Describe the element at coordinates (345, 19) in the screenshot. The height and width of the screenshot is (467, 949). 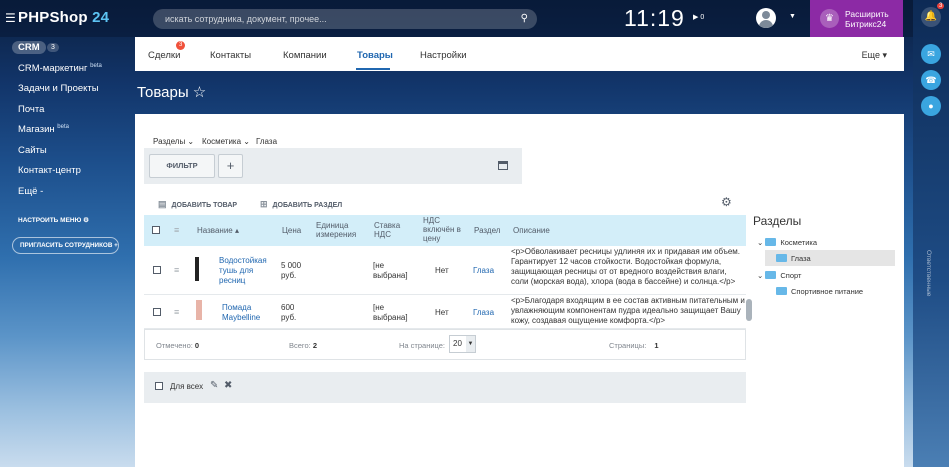
I see `search-input: искать сотрудника, документ, прочее... ⚲` at that location.